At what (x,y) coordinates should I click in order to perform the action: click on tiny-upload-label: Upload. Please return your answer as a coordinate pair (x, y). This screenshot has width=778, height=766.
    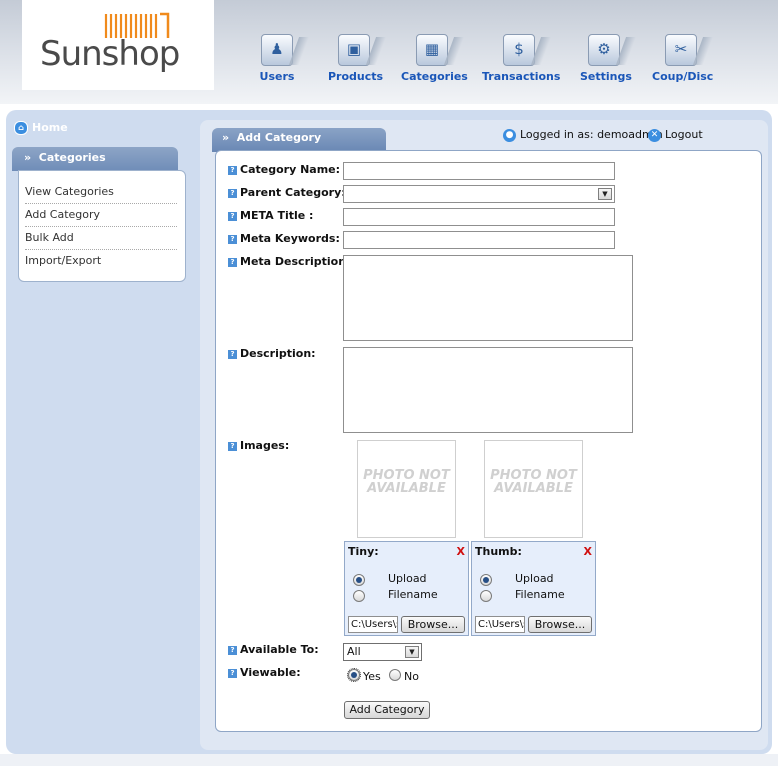
    Looking at the image, I should click on (407, 578).